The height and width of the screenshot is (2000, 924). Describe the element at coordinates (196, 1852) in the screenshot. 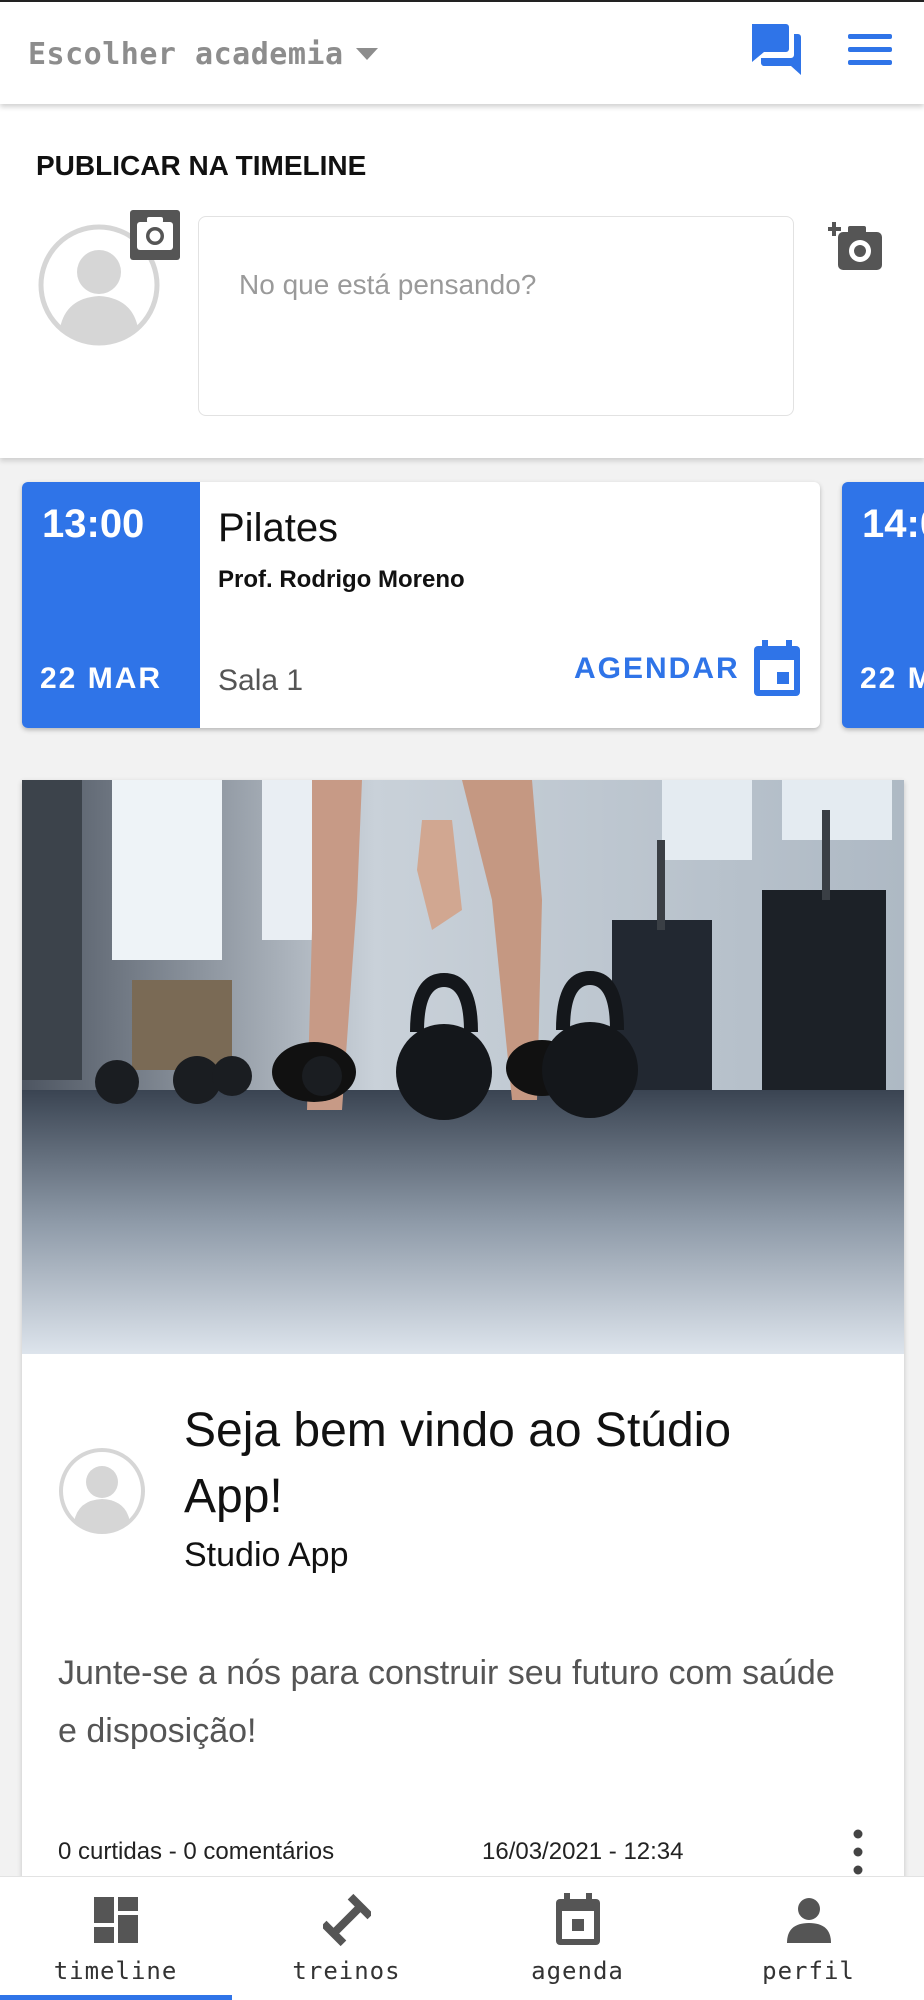

I see `post-stats: 0 curtidas - 0 comentários` at that location.